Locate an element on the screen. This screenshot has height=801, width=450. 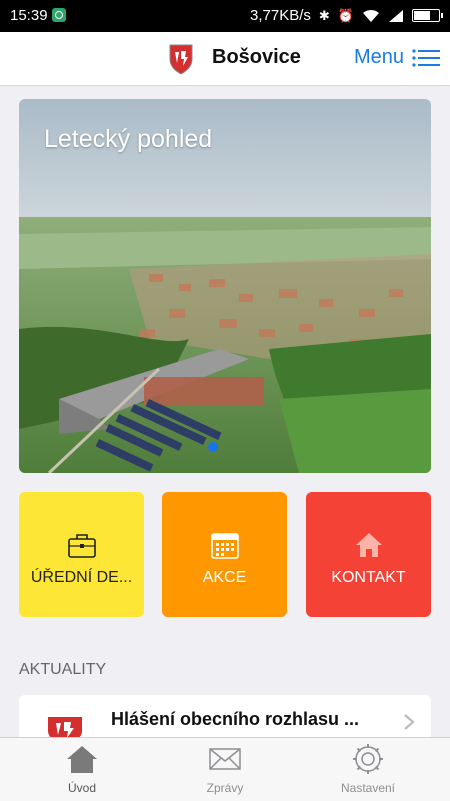
alarm-icon: ⏰ is located at coordinates (345, 15).